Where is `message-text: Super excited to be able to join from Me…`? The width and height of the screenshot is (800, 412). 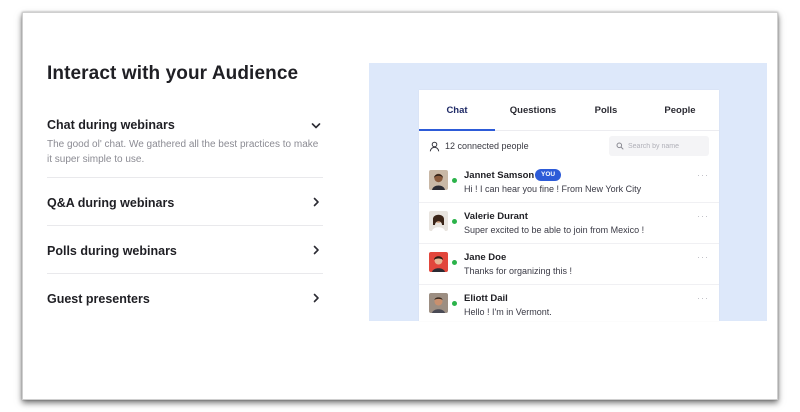 message-text: Super excited to be able to join from Me… is located at coordinates (554, 230).